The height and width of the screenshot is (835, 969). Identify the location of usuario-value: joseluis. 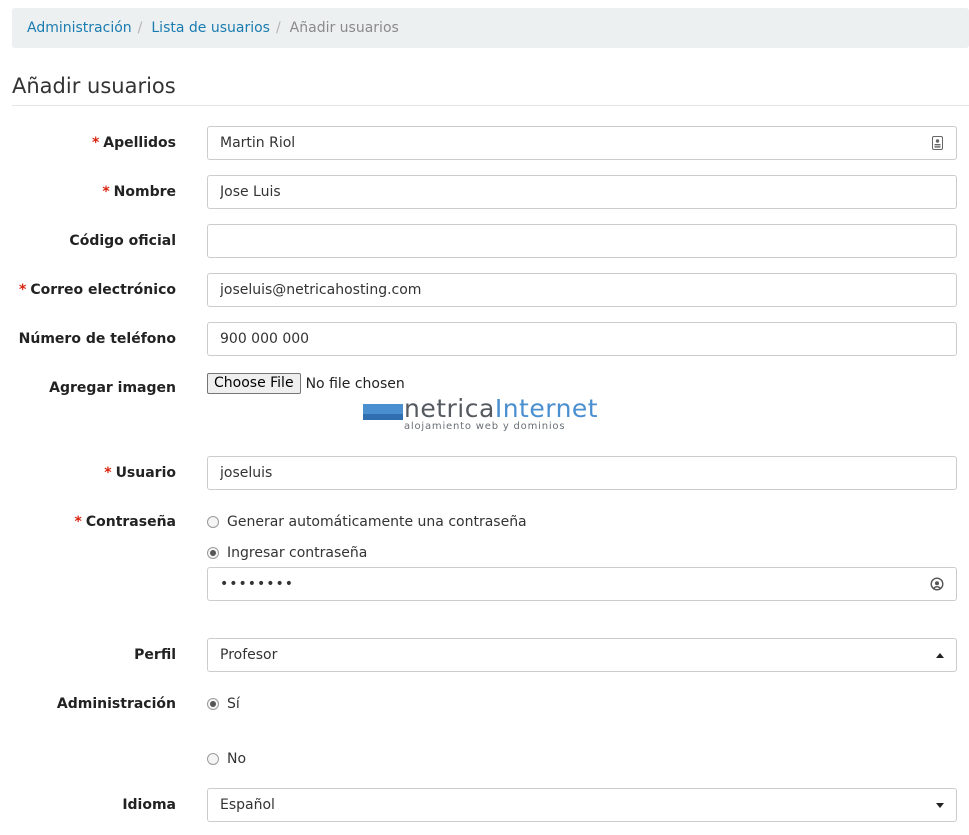
(246, 473).